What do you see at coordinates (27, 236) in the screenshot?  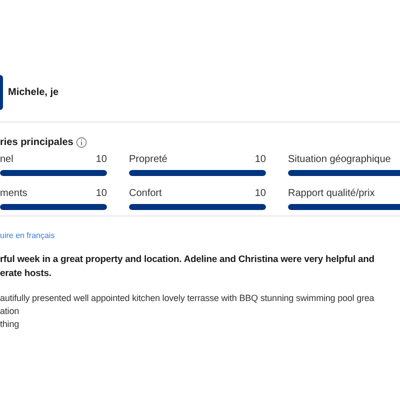 I see `translate-link: uire en français` at bounding box center [27, 236].